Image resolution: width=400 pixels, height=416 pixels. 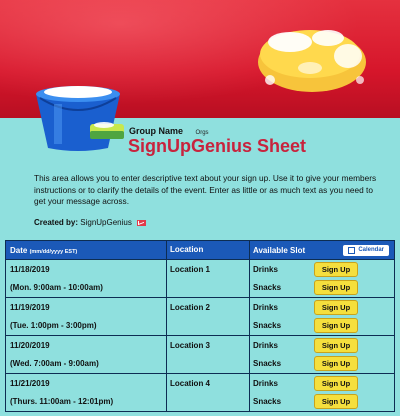 What do you see at coordinates (30, 383) in the screenshot?
I see `slot-date: 11/21/2019` at bounding box center [30, 383].